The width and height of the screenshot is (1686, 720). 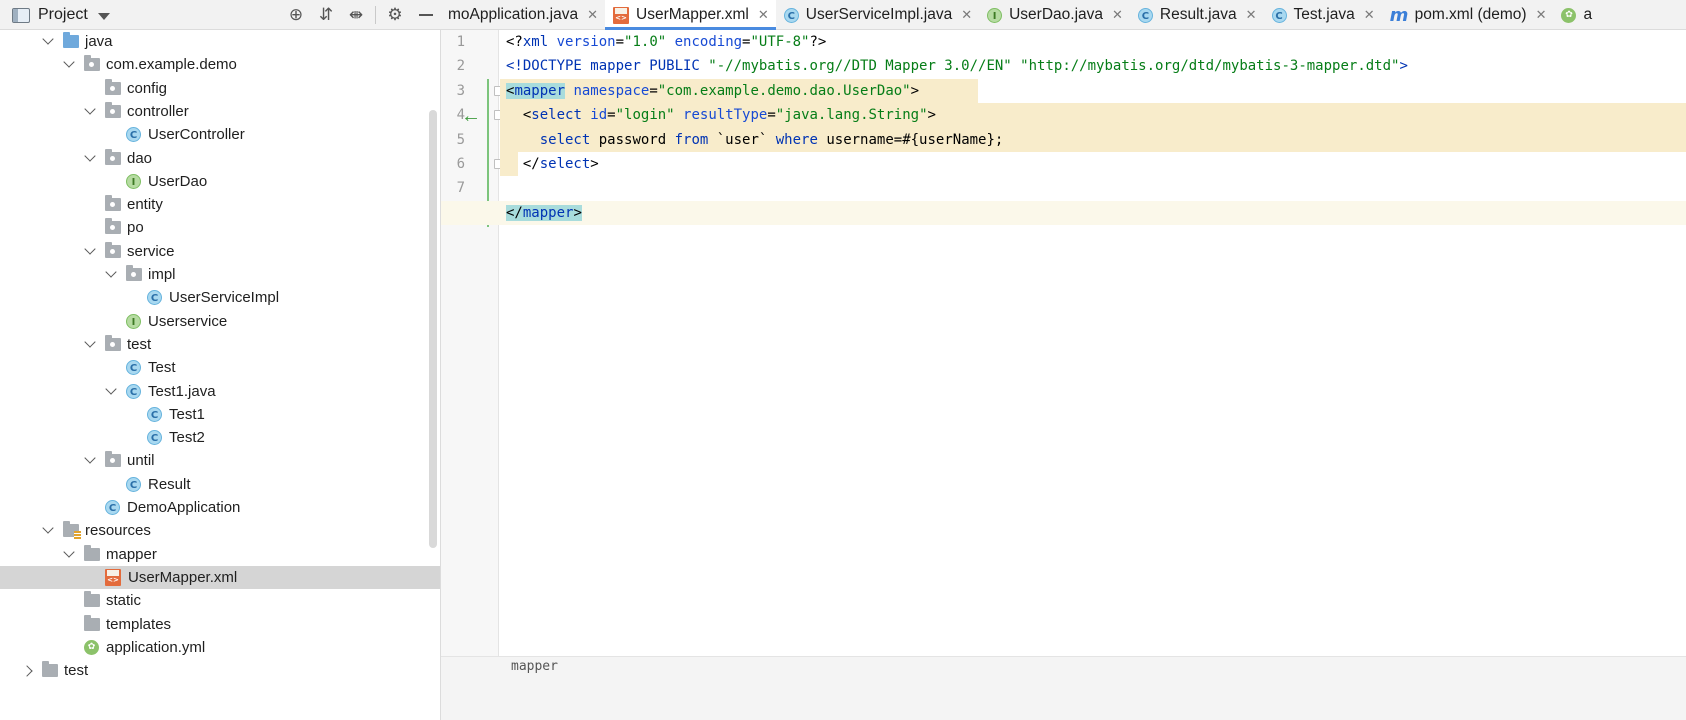 What do you see at coordinates (796, 139) in the screenshot?
I see `code-token: where` at bounding box center [796, 139].